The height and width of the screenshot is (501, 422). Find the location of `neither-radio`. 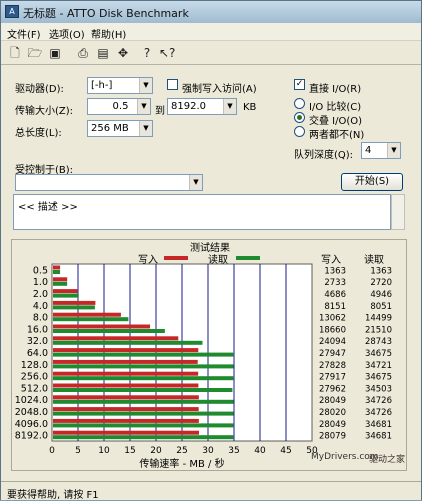

neither-radio is located at coordinates (299, 131).